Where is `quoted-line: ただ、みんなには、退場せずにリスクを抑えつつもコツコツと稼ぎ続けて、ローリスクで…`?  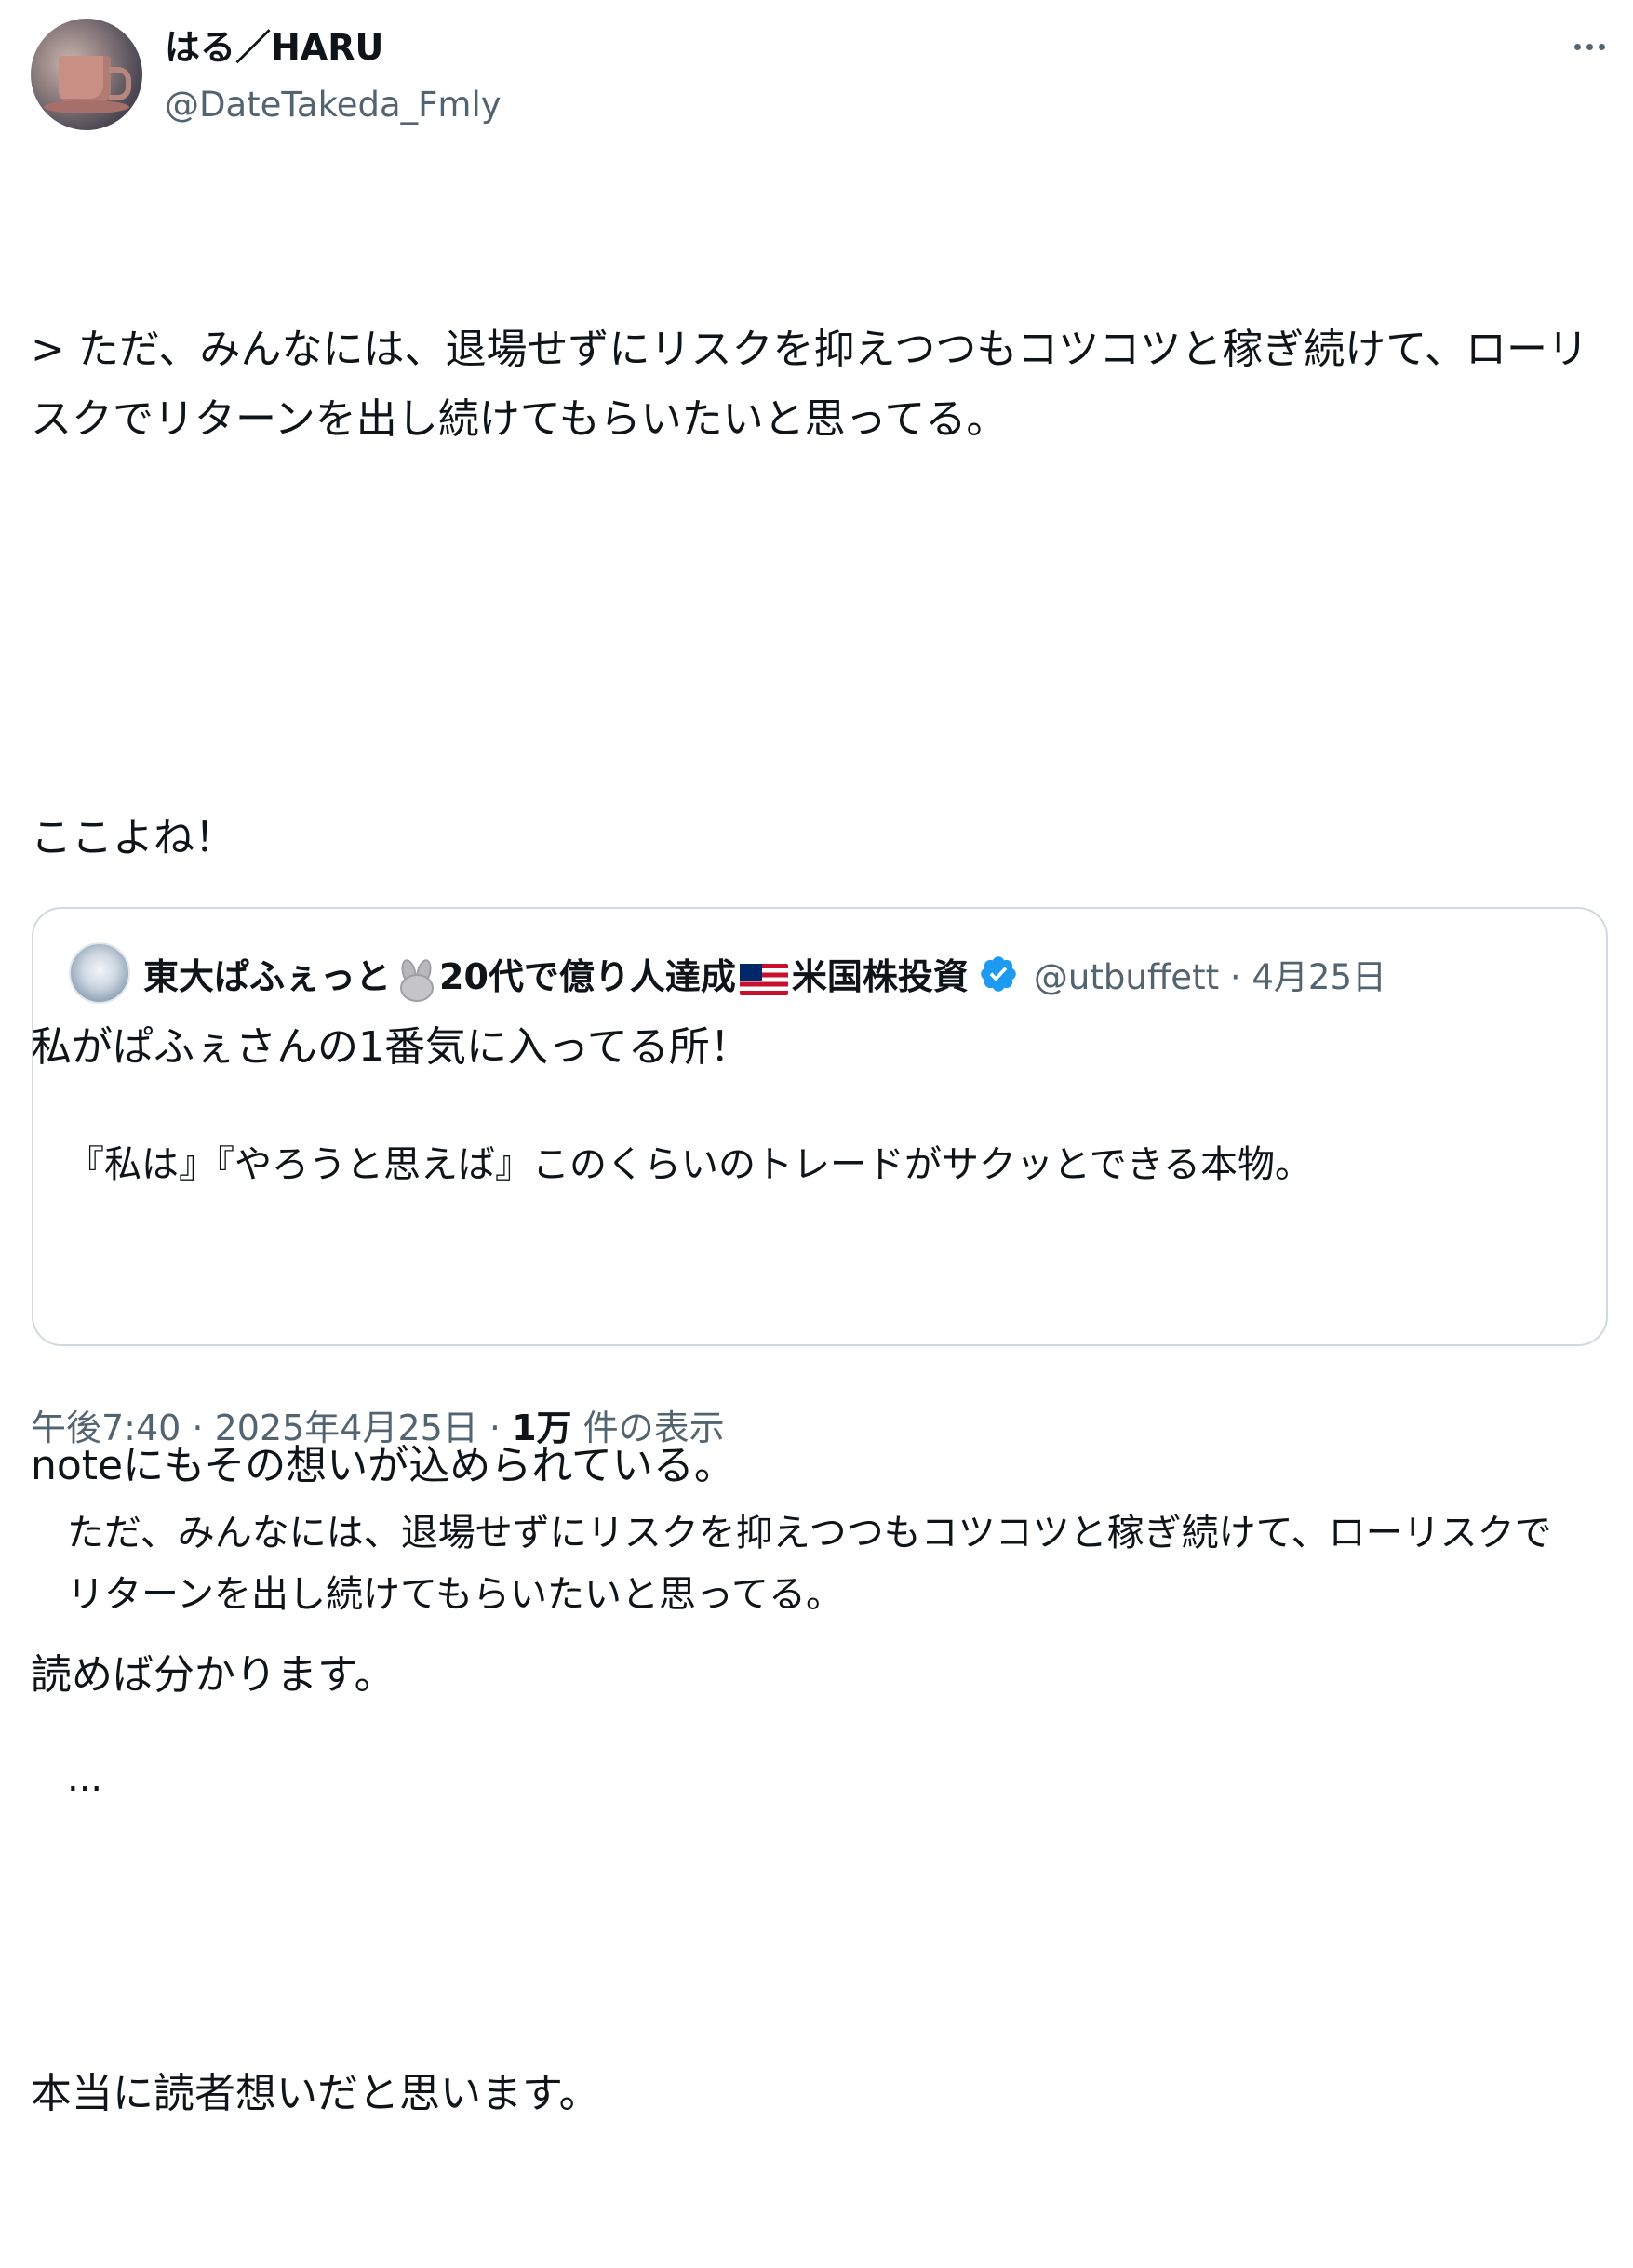 quoted-line: ただ、みんなには、退場せずにリスクを抑えつつもコツコツと稼ぎ続けて、ローリスクで… is located at coordinates (809, 1564).